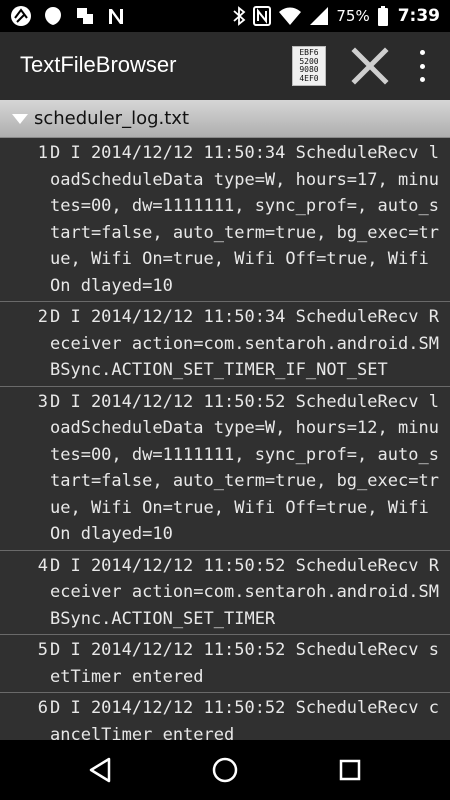  I want to click on line-number: 1, so click(42, 153).